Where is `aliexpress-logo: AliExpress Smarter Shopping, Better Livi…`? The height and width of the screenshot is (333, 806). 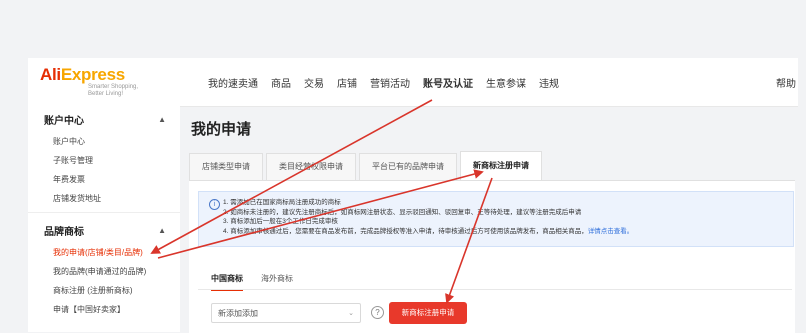
aliexpress-logo: AliExpress Smarter Shopping, Better Livi… is located at coordinates (89, 82).